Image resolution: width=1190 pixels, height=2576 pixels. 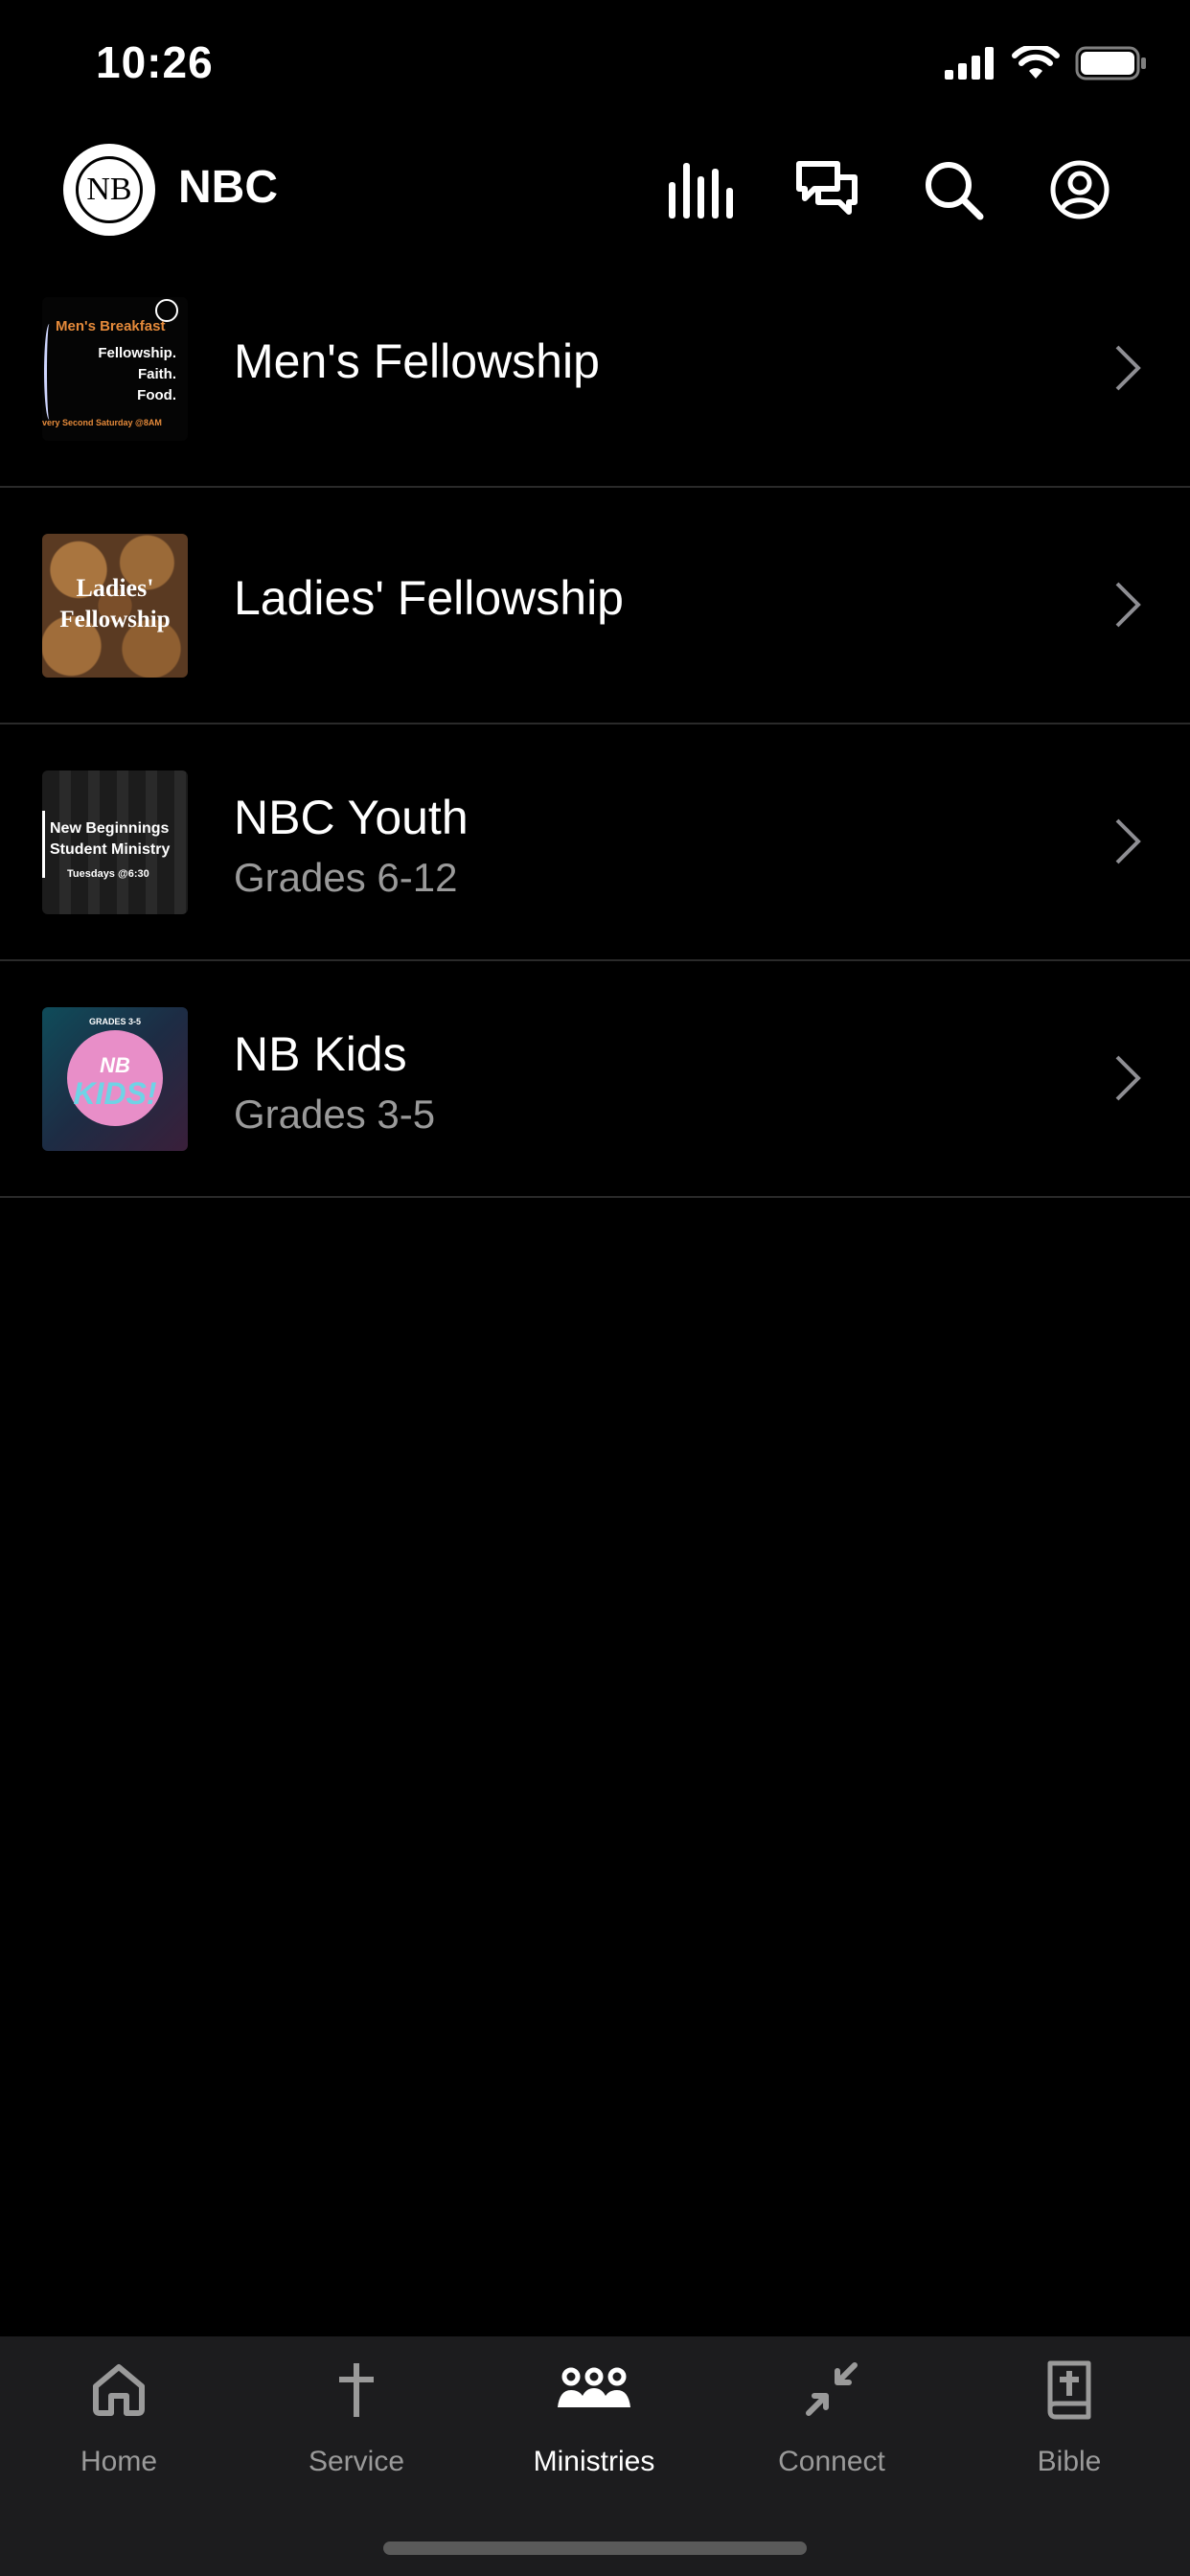 I want to click on profile-icon, so click(x=1079, y=189).